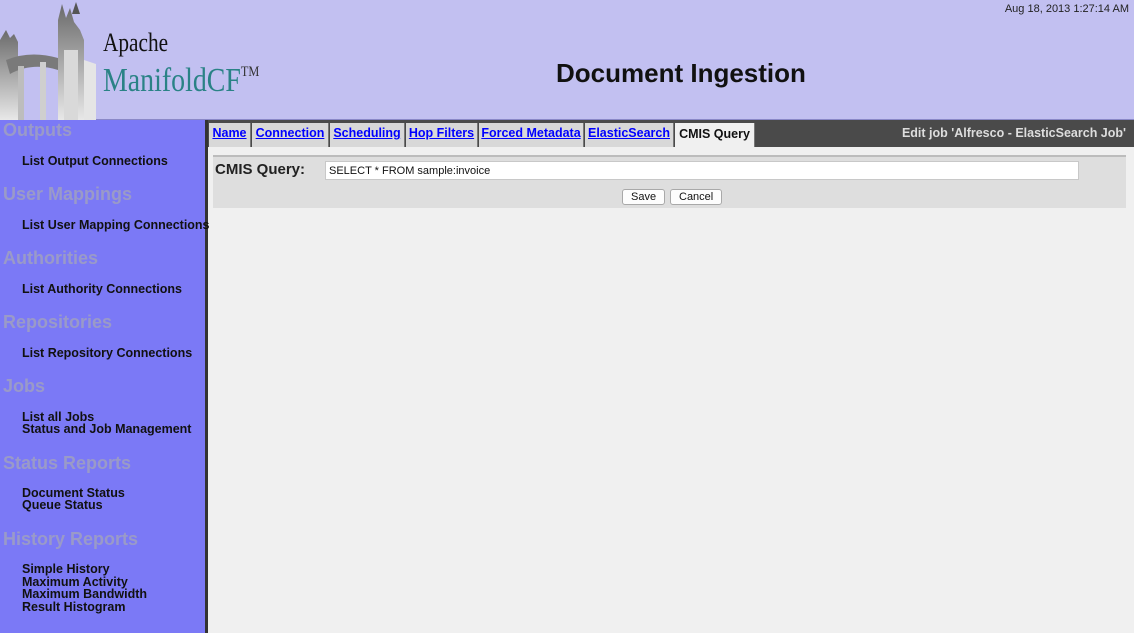 This screenshot has width=1134, height=633. Describe the element at coordinates (58, 322) in the screenshot. I see `section-repositories: Repositories` at that location.